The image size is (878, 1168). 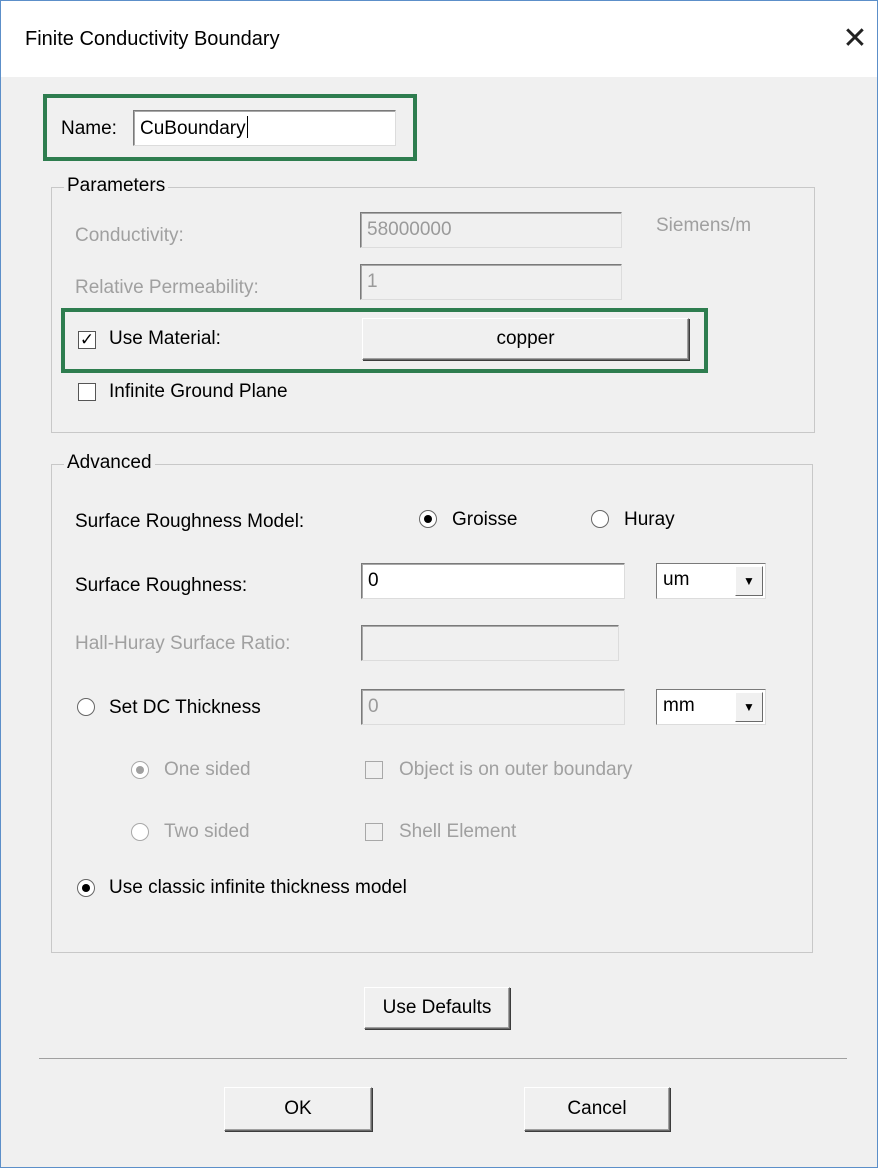 What do you see at coordinates (264, 128) in the screenshot?
I see `name-input: CuBoundary` at bounding box center [264, 128].